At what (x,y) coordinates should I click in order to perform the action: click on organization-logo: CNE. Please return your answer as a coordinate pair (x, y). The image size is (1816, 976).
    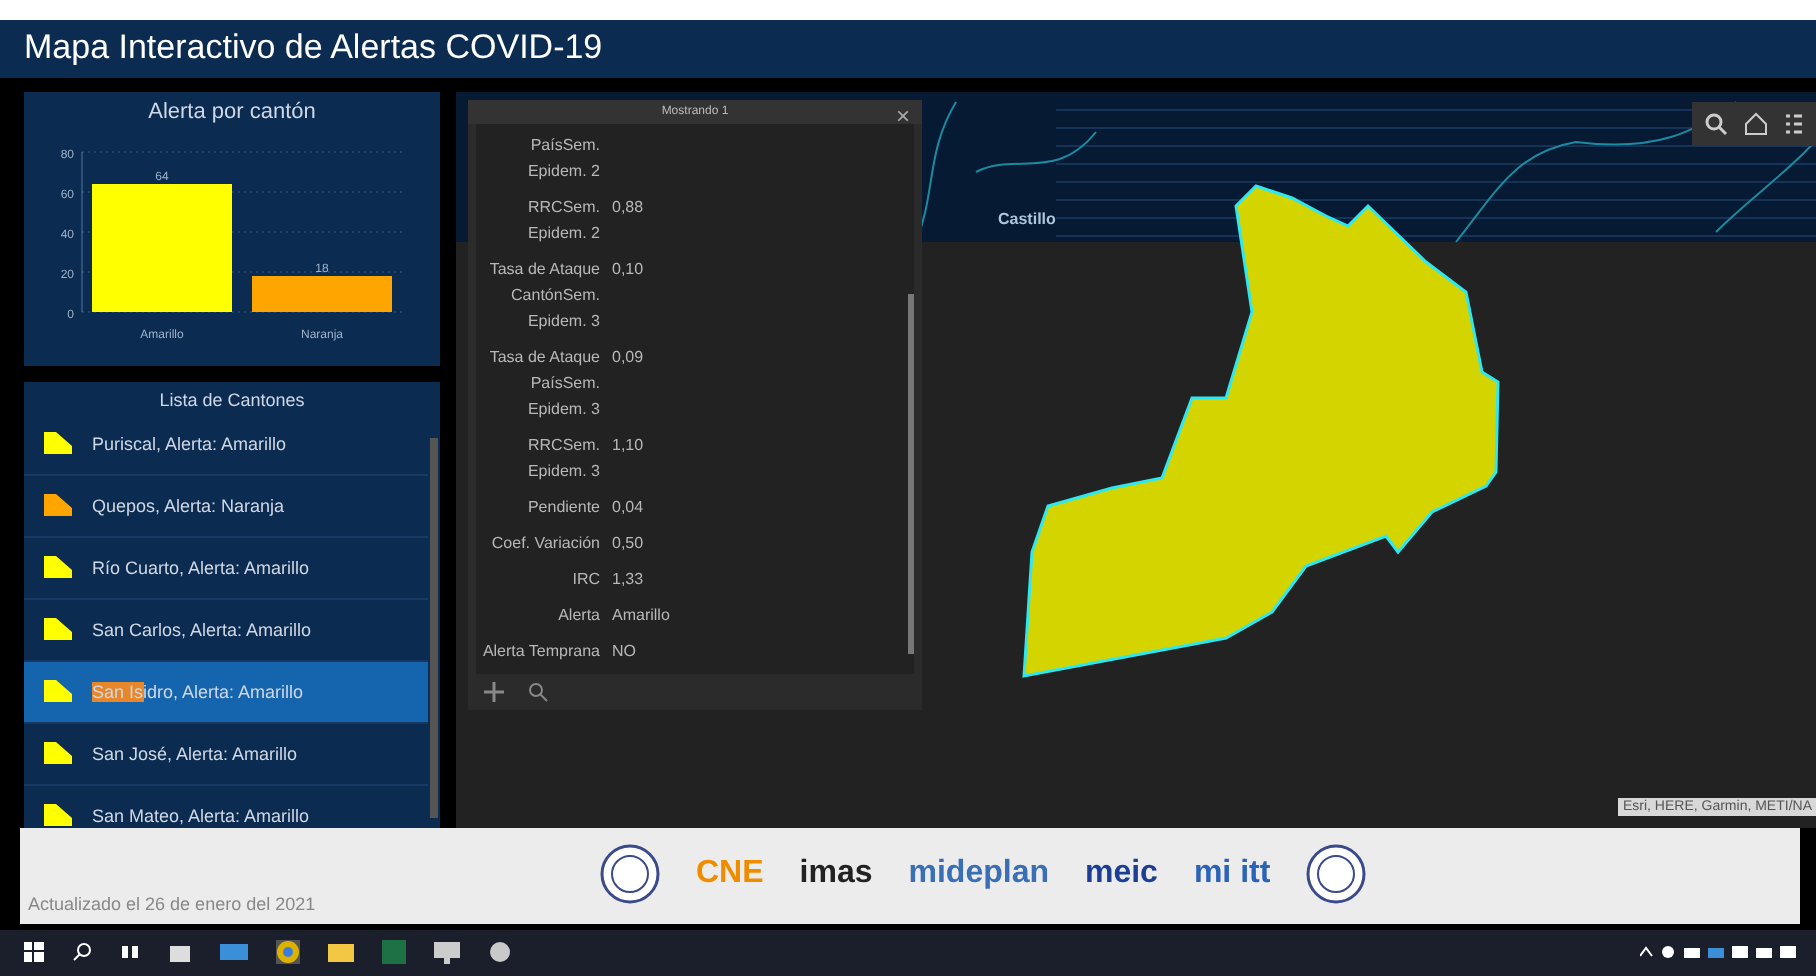
    Looking at the image, I should click on (730, 873).